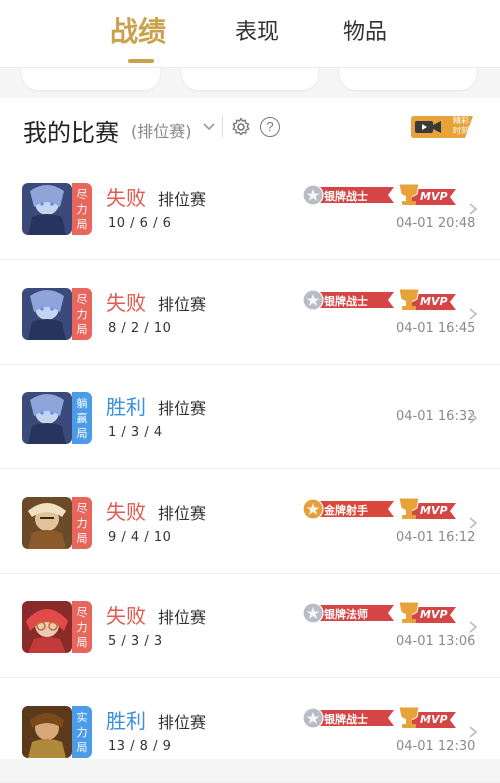 The image size is (500, 783). What do you see at coordinates (250, 522) in the screenshot?
I see `match-row: 尽力局失败 排位赛 9 / 4 / 10 金牌射手 MVP 04-01 16:12` at bounding box center [250, 522].